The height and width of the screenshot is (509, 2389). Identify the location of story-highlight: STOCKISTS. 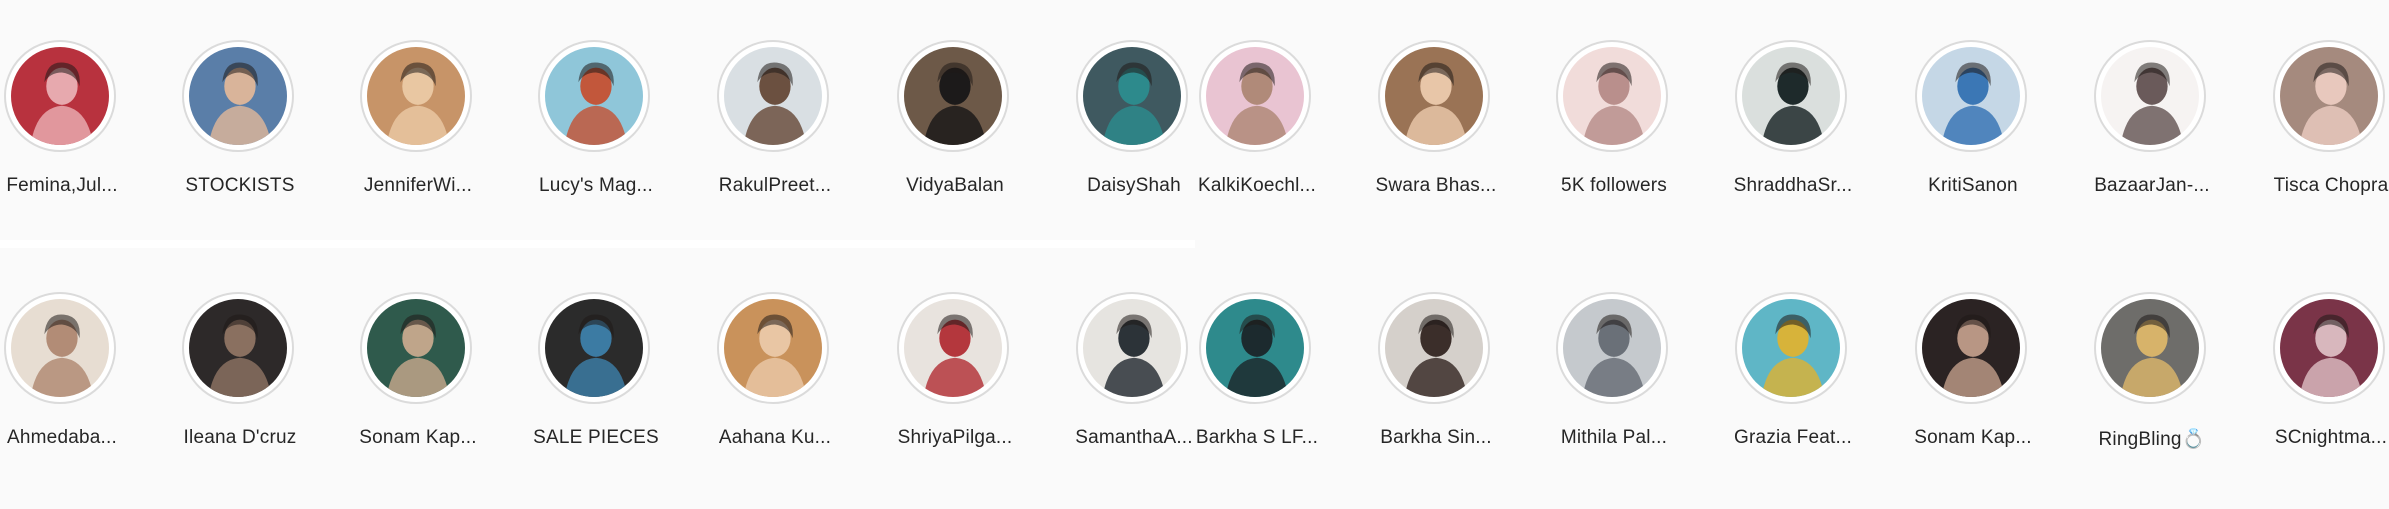
(240, 120).